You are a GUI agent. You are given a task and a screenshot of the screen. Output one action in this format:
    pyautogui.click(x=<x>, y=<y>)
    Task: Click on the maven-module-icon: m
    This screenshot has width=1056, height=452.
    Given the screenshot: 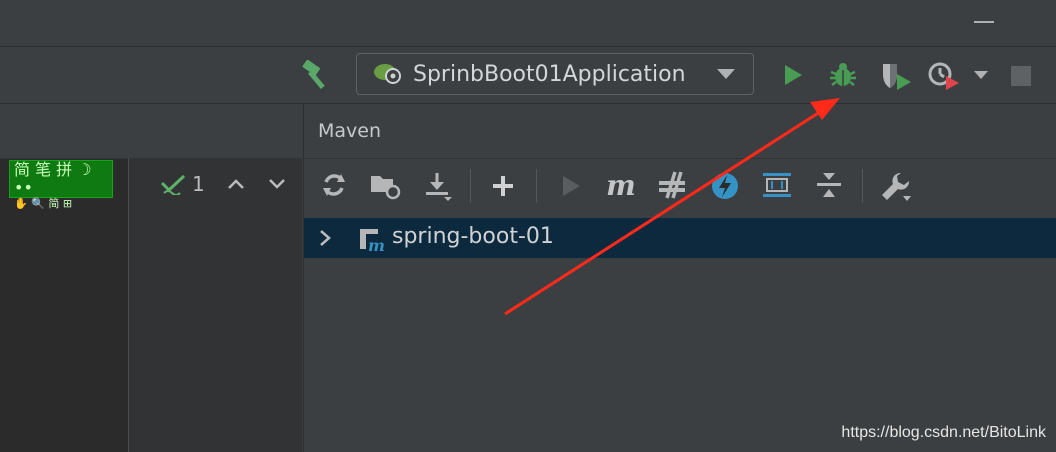 What is the action you would take?
    pyautogui.click(x=372, y=241)
    